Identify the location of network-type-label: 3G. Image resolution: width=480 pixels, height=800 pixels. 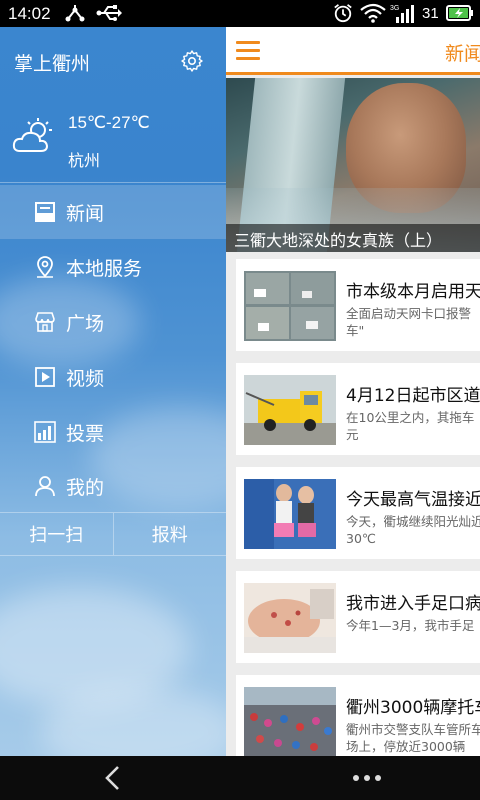
(394, 8).